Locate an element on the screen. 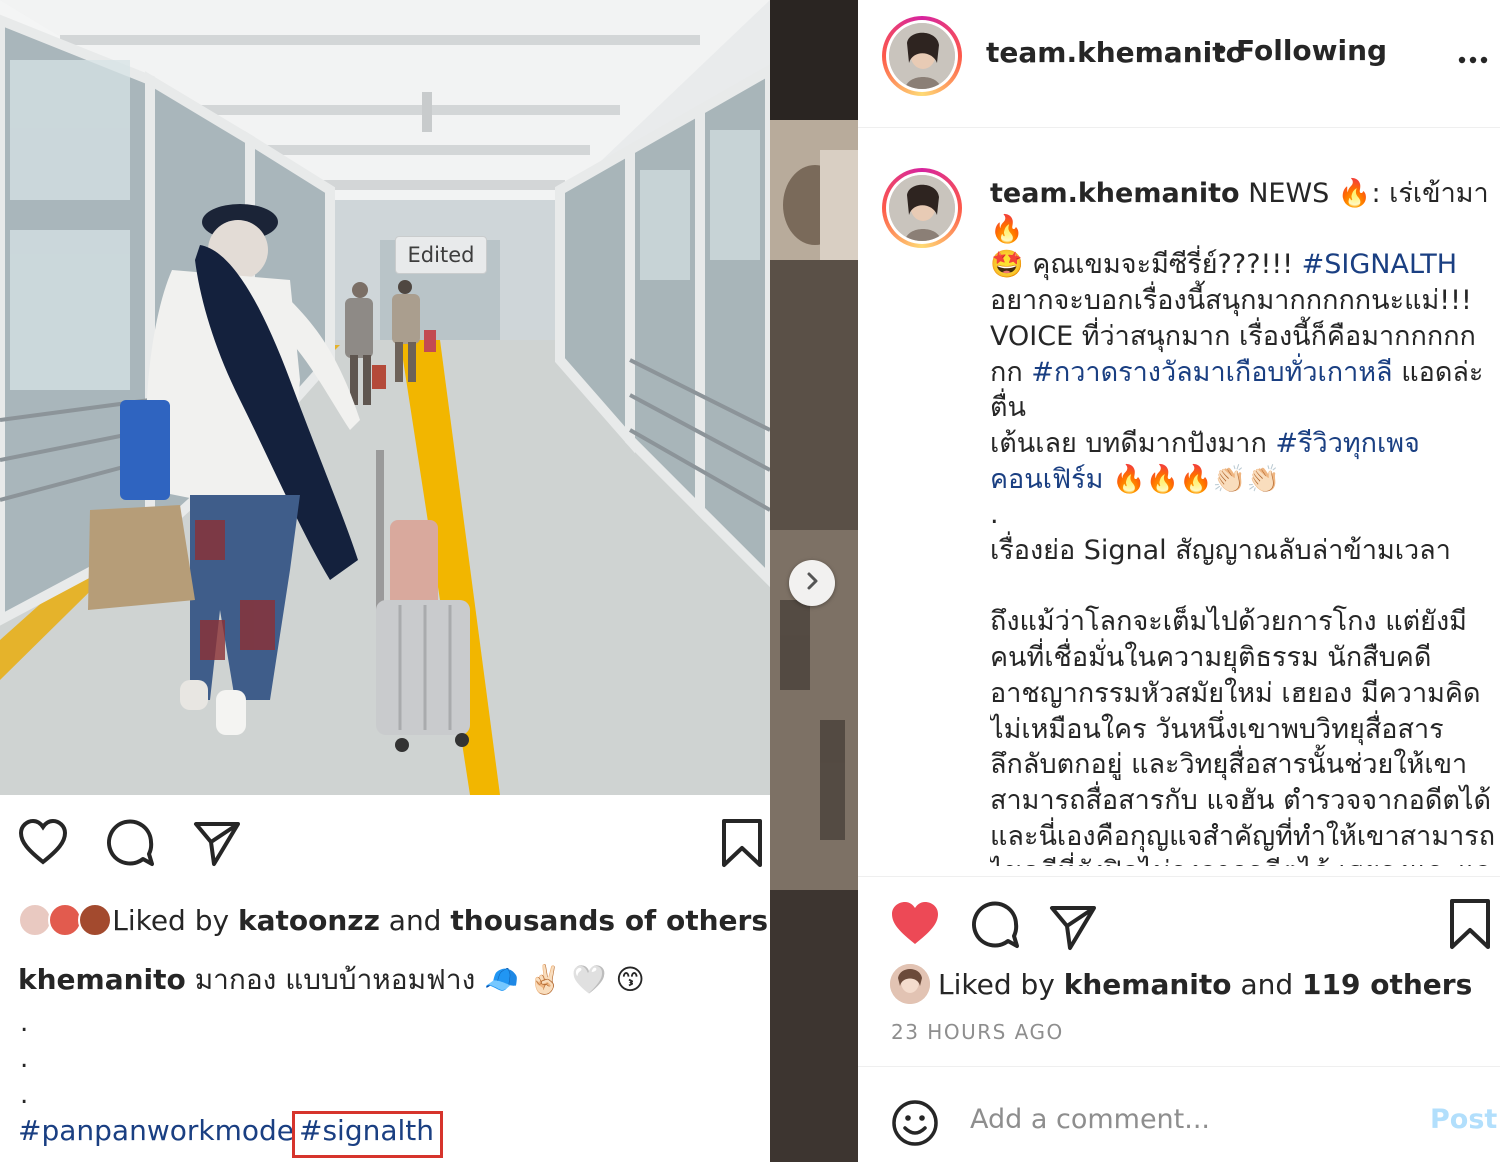 Image resolution: width=1500 pixels, height=1162 pixels. edited-badge: Edited is located at coordinates (441, 255).